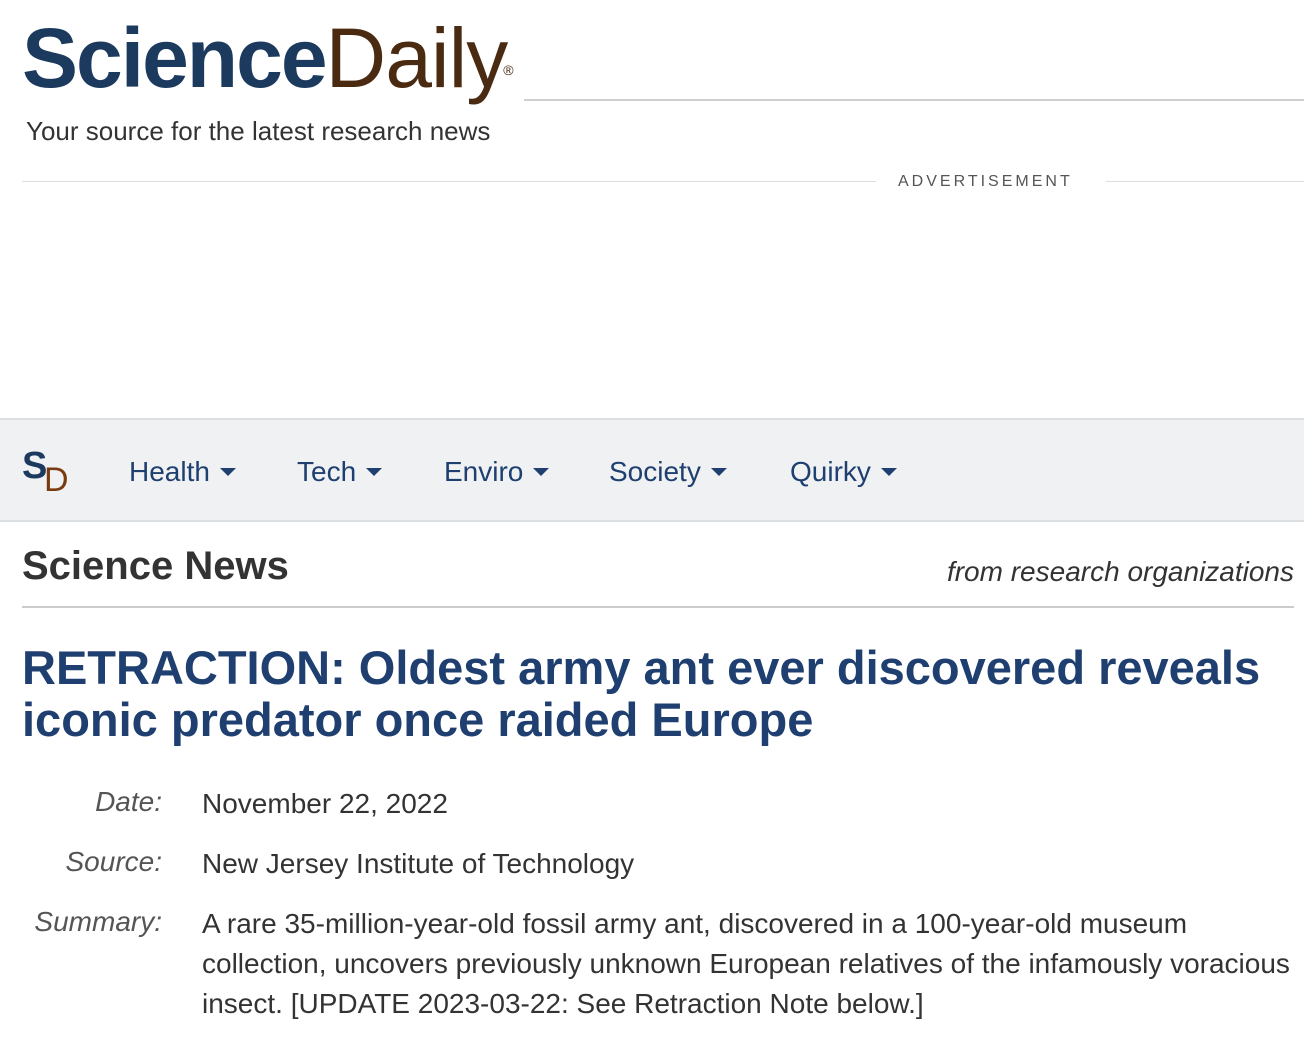  Describe the element at coordinates (98, 921) in the screenshot. I see `summary-label: Summary:` at that location.